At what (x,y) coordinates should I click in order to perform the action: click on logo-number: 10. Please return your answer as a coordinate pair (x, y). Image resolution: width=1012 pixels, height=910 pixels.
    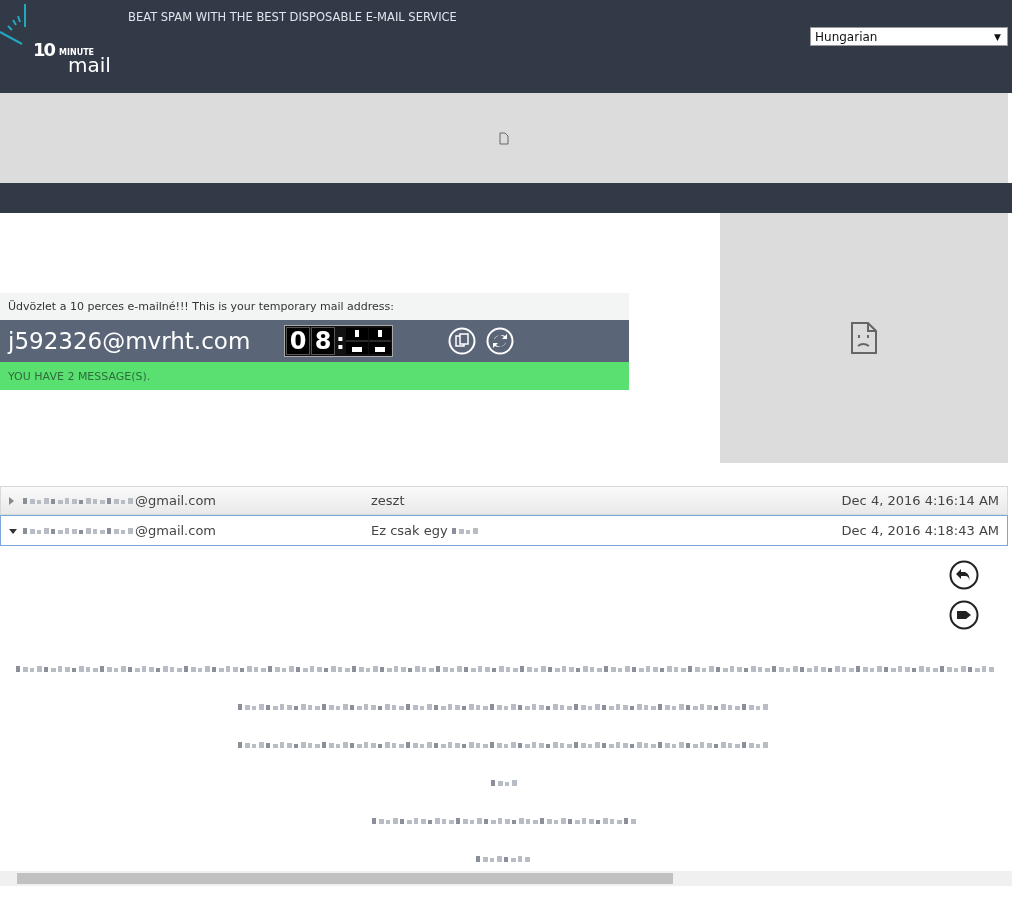
    Looking at the image, I should click on (44, 49).